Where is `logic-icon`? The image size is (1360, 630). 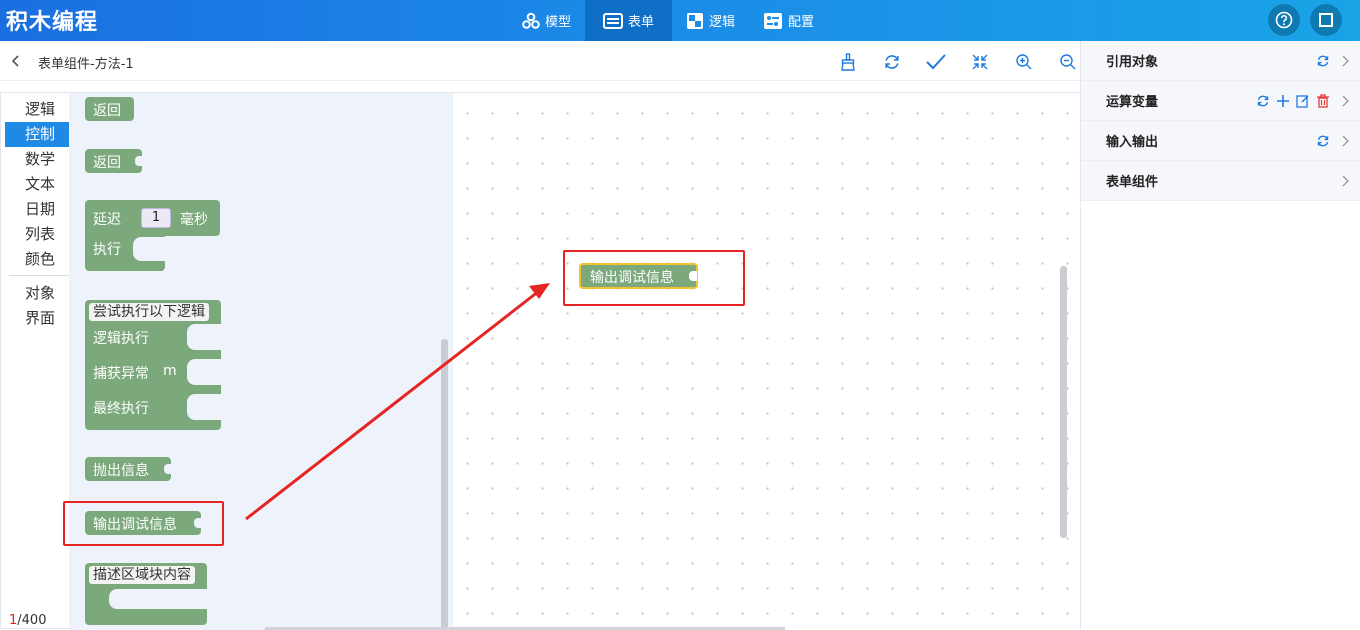
logic-icon is located at coordinates (695, 20).